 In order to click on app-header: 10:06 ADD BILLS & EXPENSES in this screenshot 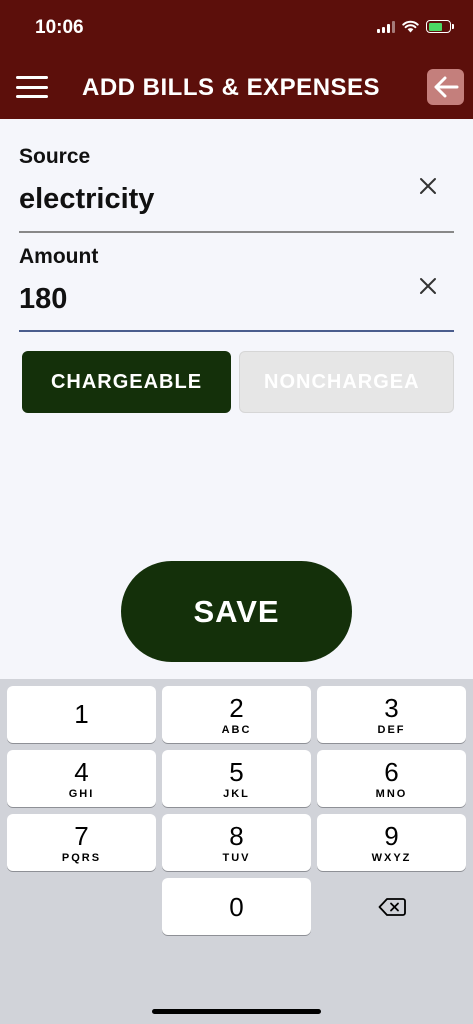, I will do `click(236, 59)`.